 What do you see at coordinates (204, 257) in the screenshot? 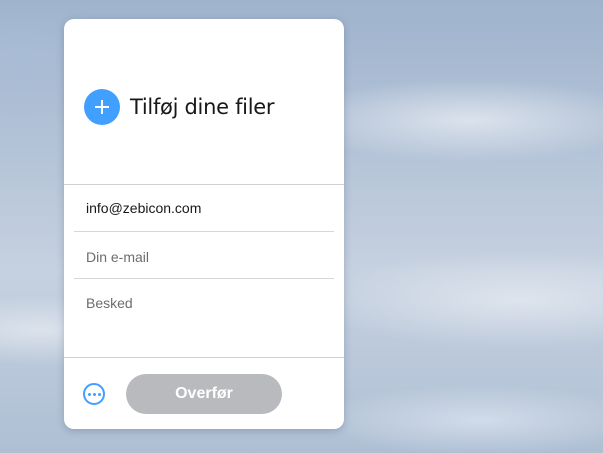
I see `sender-email-field` at bounding box center [204, 257].